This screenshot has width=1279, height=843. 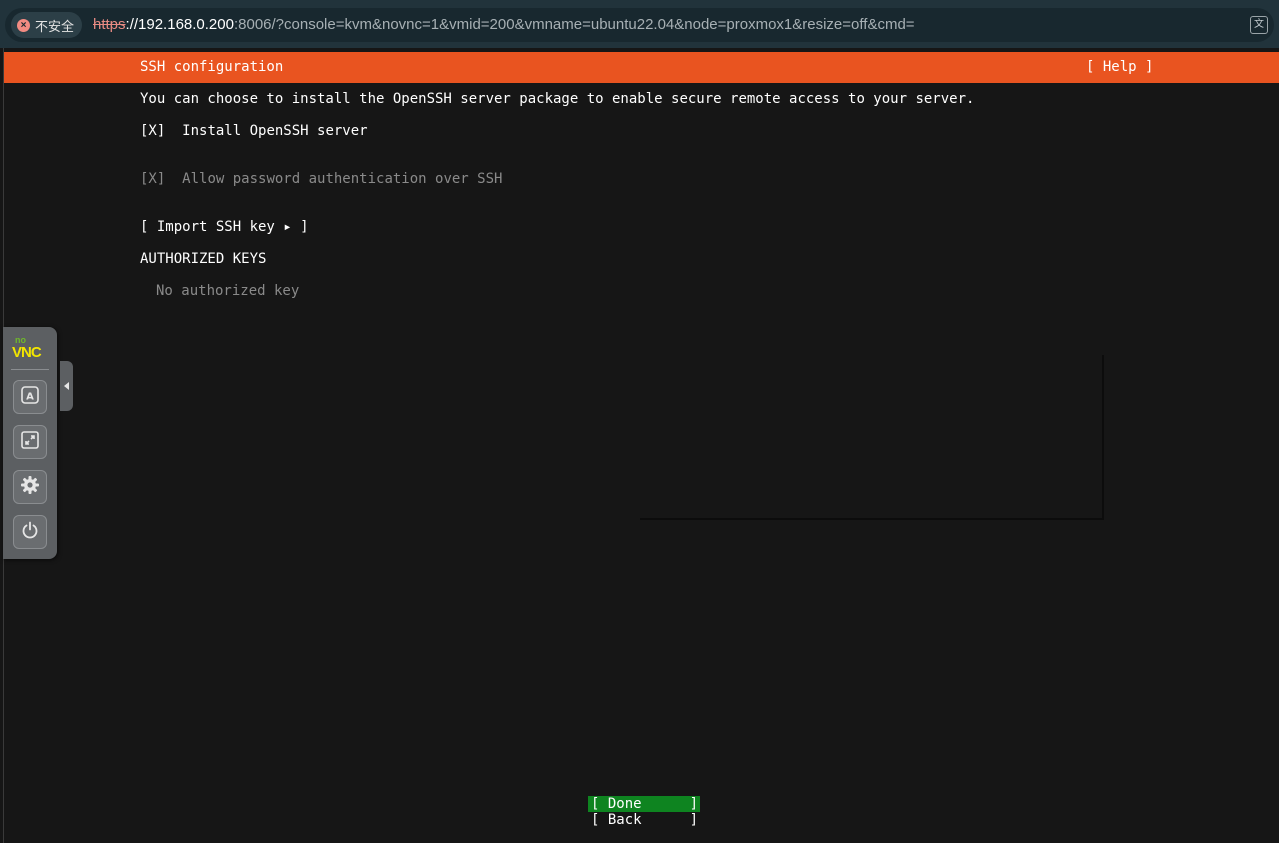 I want to click on install-openssh-option: [X] Install OpenSSH server, so click(x=254, y=131).